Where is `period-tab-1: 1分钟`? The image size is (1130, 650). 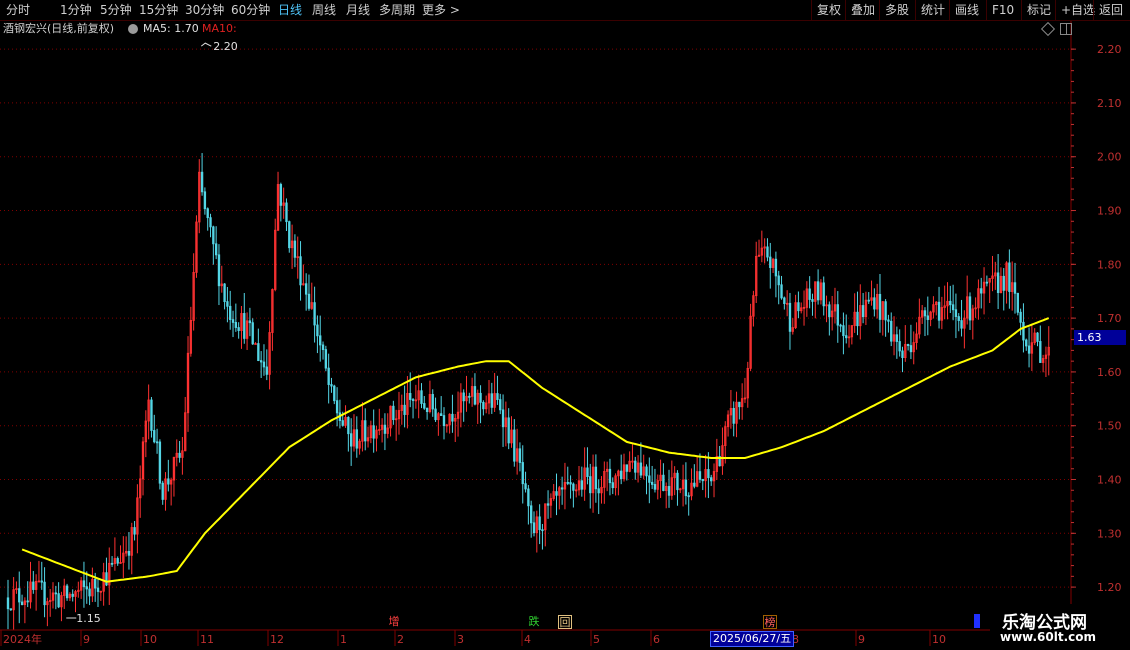 period-tab-1: 1分钟 is located at coordinates (76, 10).